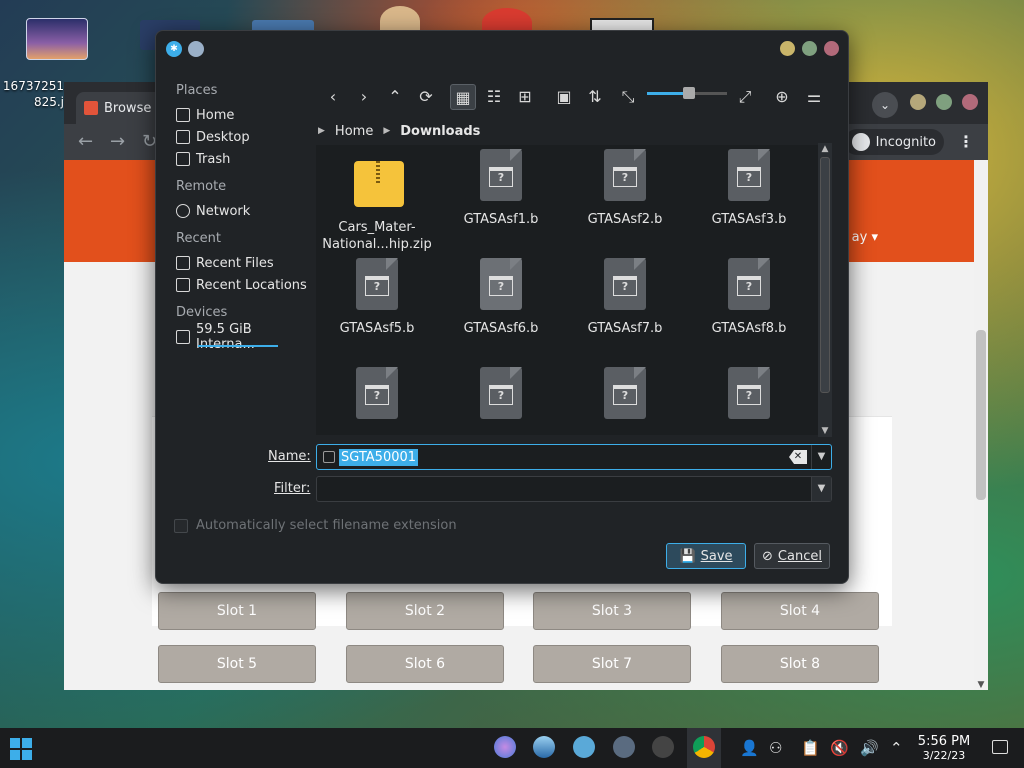  I want to click on kde-app-icon: ✱, so click(174, 49).